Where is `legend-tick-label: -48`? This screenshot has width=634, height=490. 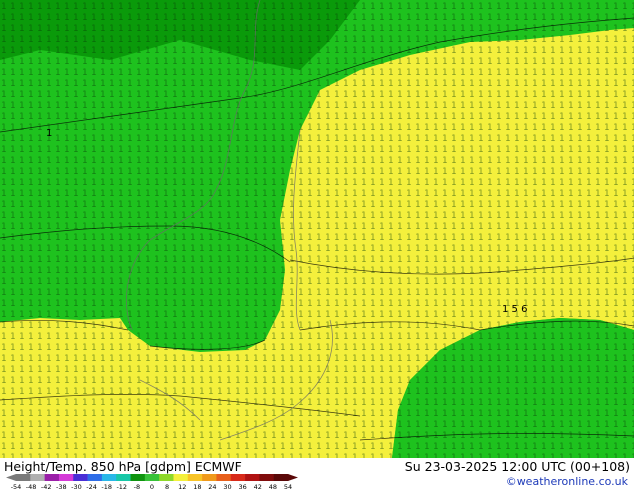 legend-tick-label: -48 is located at coordinates (31, 486).